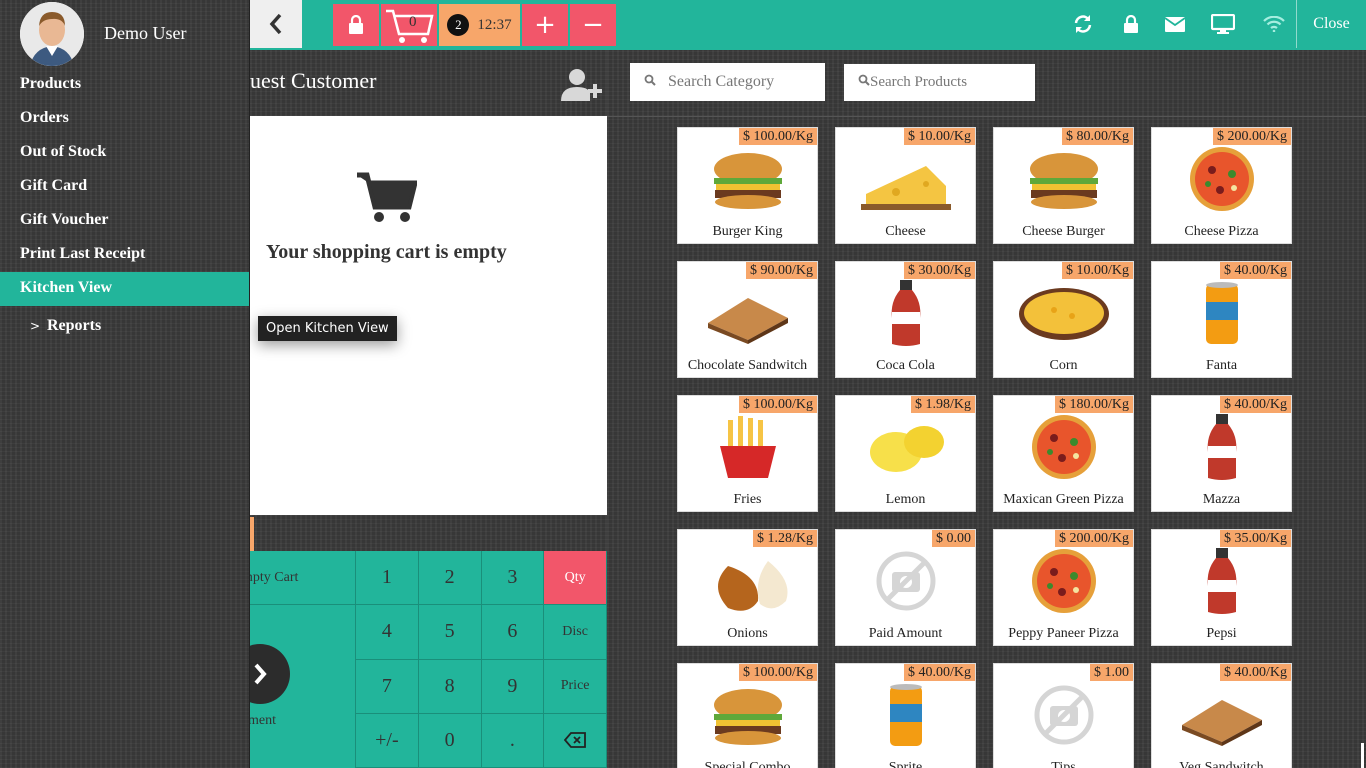 Image resolution: width=1366 pixels, height=768 pixels. I want to click on numpad-key-2: 2, so click(450, 578).